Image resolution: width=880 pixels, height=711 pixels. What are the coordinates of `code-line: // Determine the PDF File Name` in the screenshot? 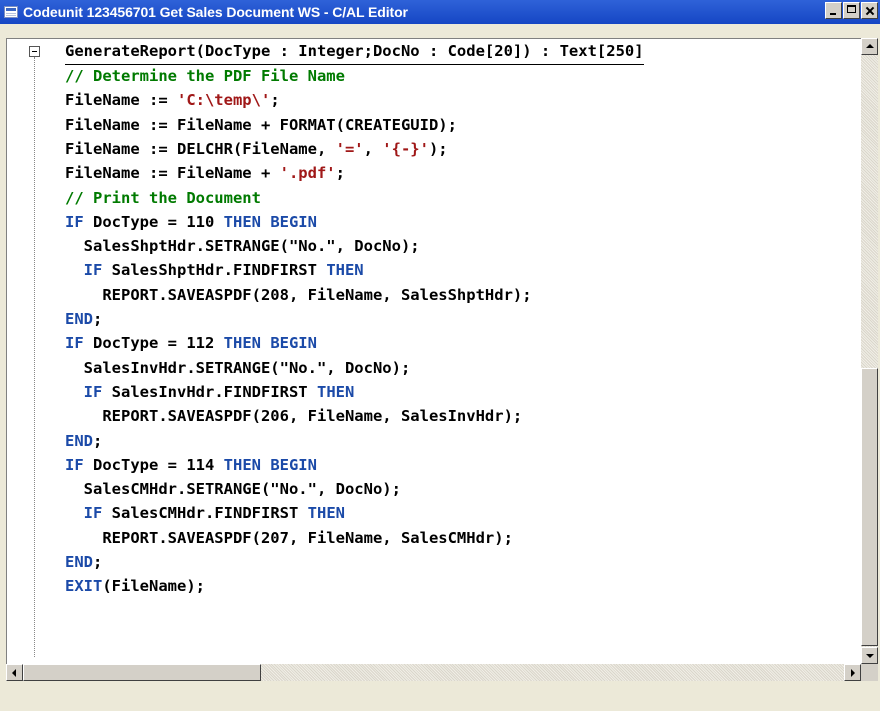 It's located at (205, 76).